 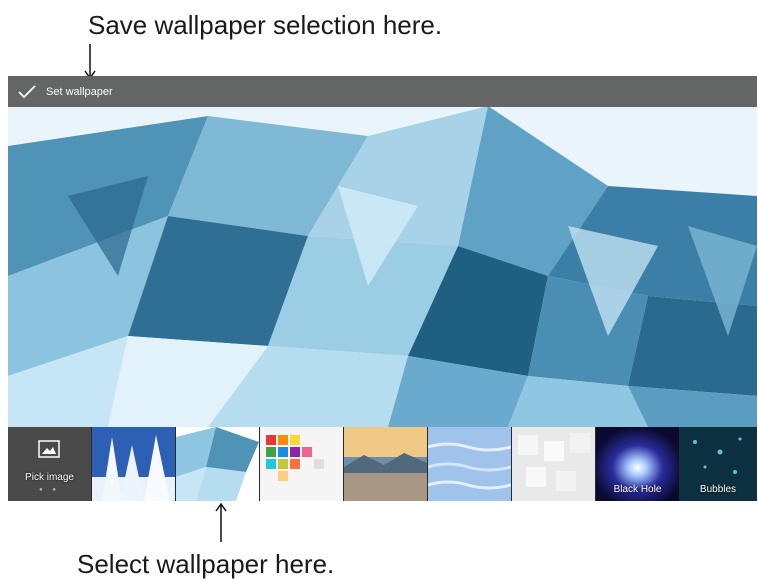 I want to click on annotation-select: Select wallpaper here., so click(x=206, y=564).